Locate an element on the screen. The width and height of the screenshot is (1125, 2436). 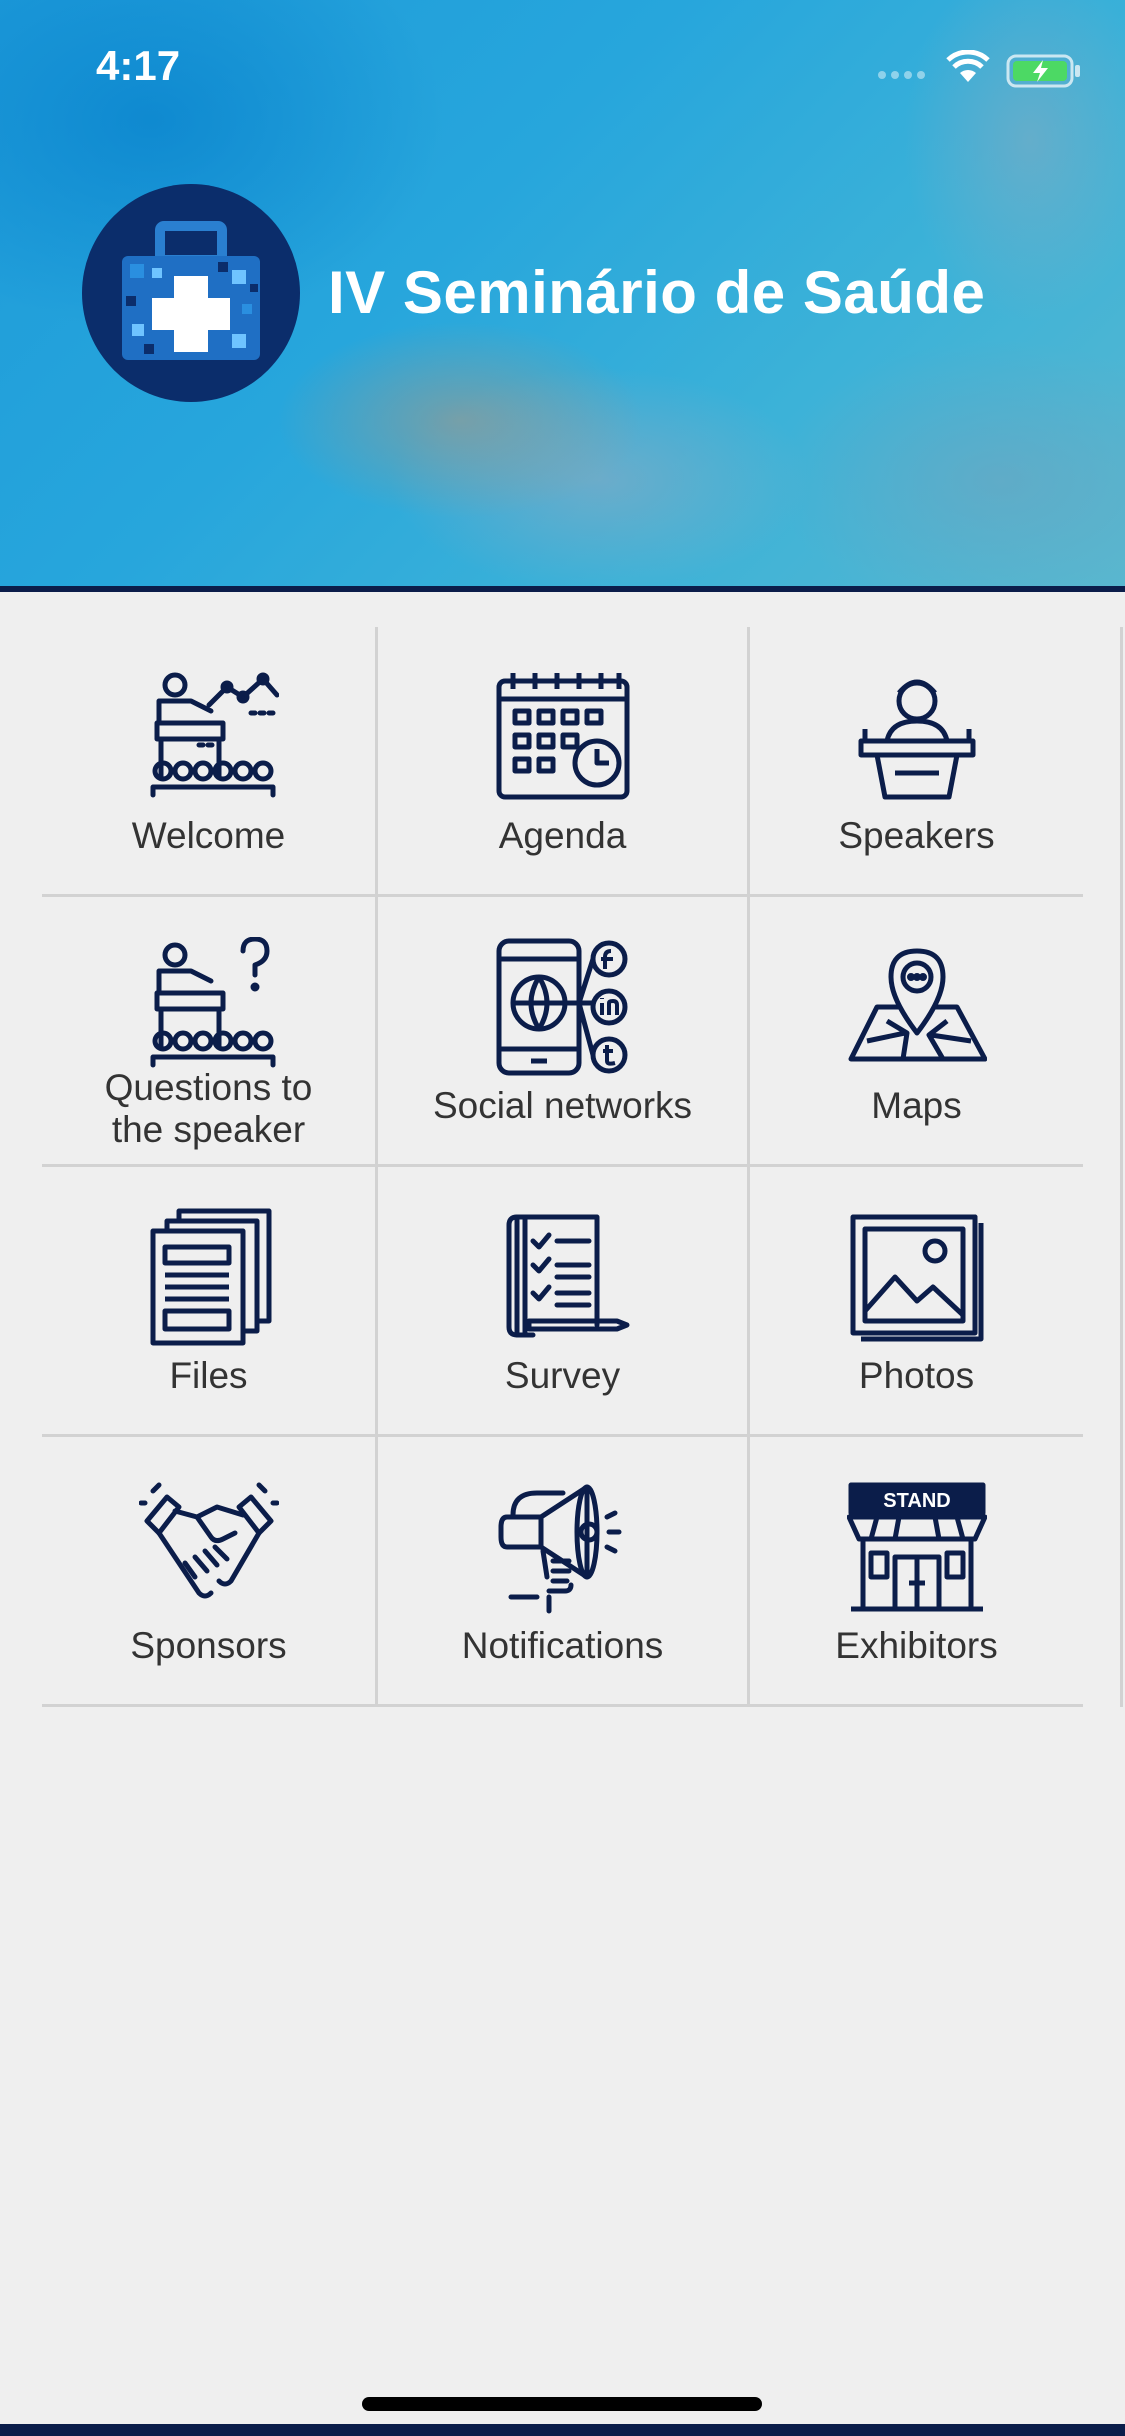
presentation-icon is located at coordinates (209, 737).